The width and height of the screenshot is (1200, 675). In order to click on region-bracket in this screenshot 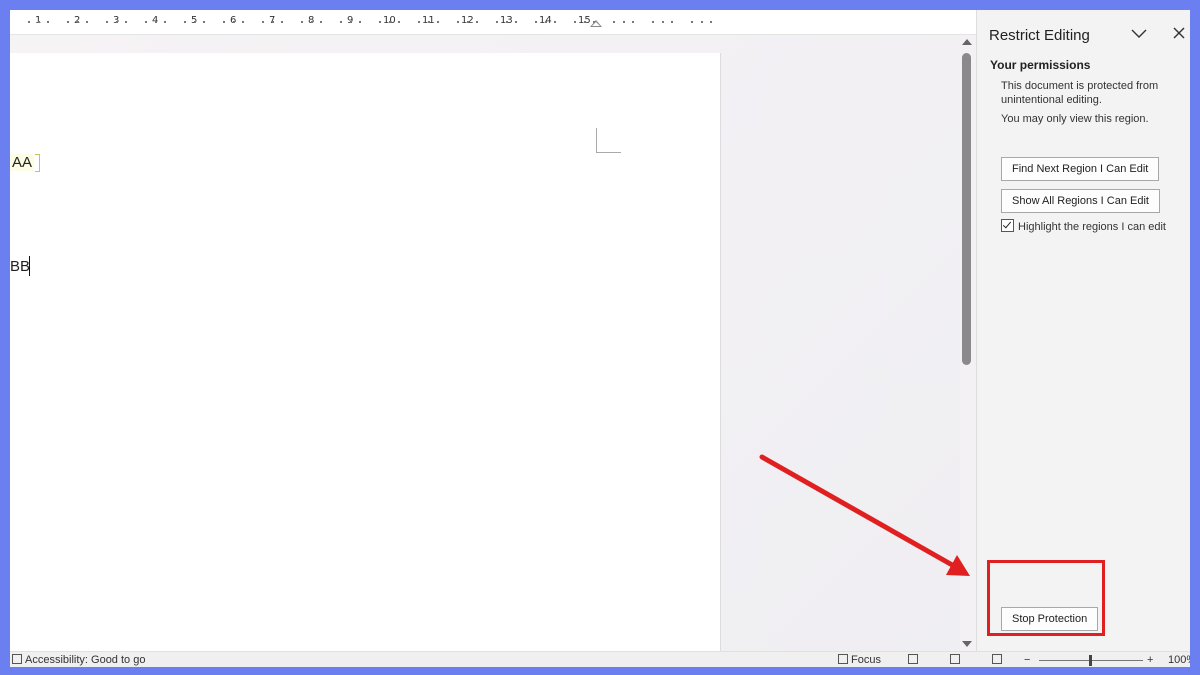, I will do `click(37, 163)`.